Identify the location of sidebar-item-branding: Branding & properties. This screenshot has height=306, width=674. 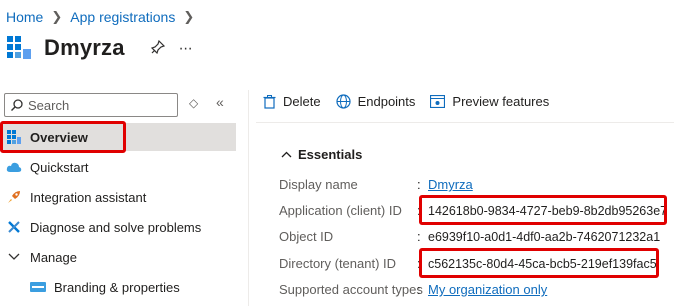
(118, 287).